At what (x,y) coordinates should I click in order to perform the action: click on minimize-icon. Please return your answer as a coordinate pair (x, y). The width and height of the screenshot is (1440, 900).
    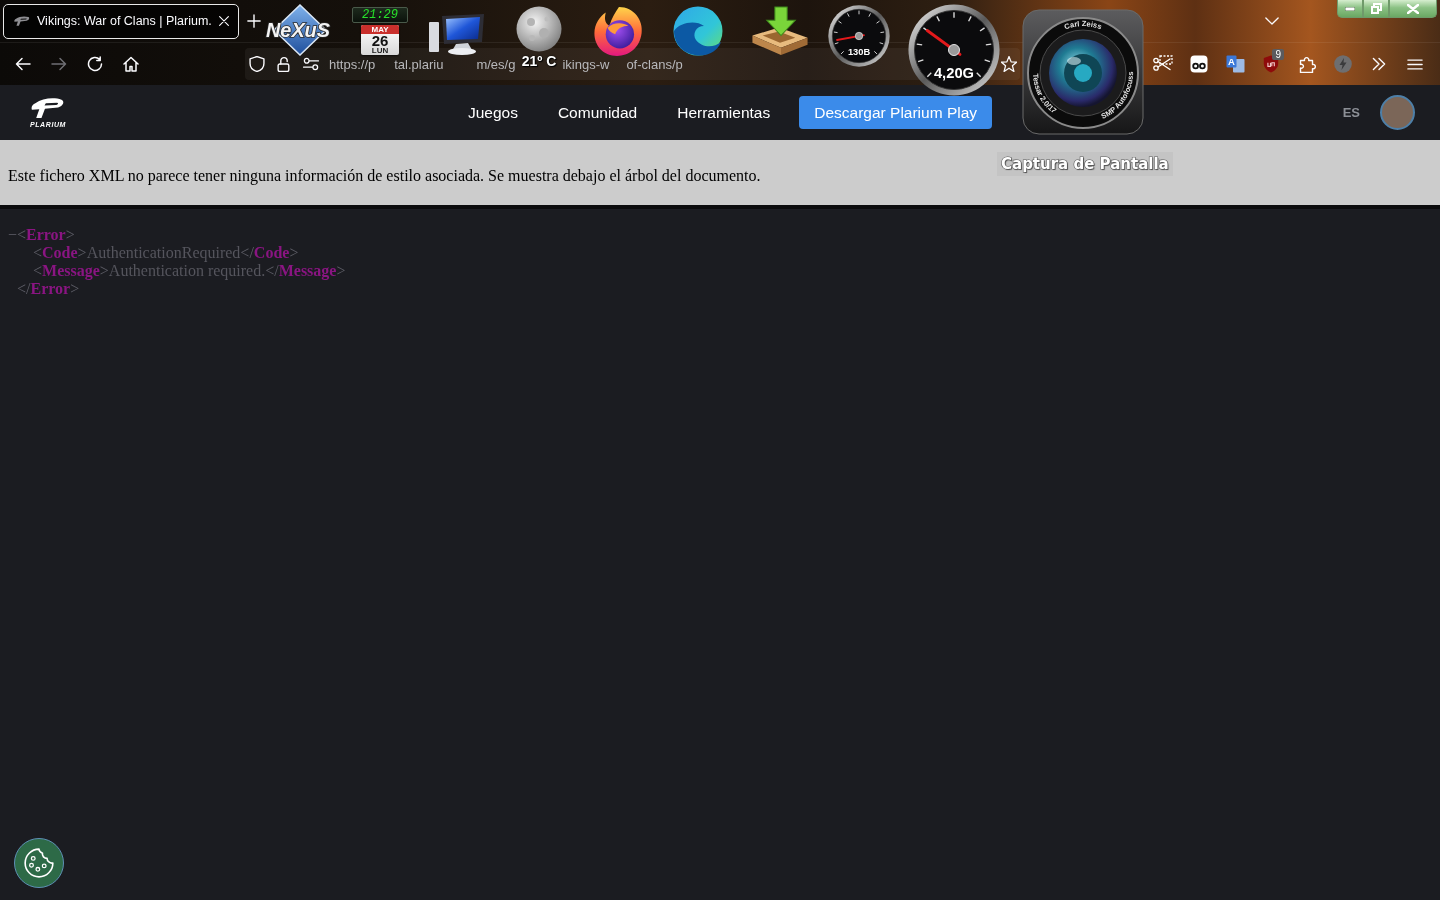
    Looking at the image, I should click on (1350, 8).